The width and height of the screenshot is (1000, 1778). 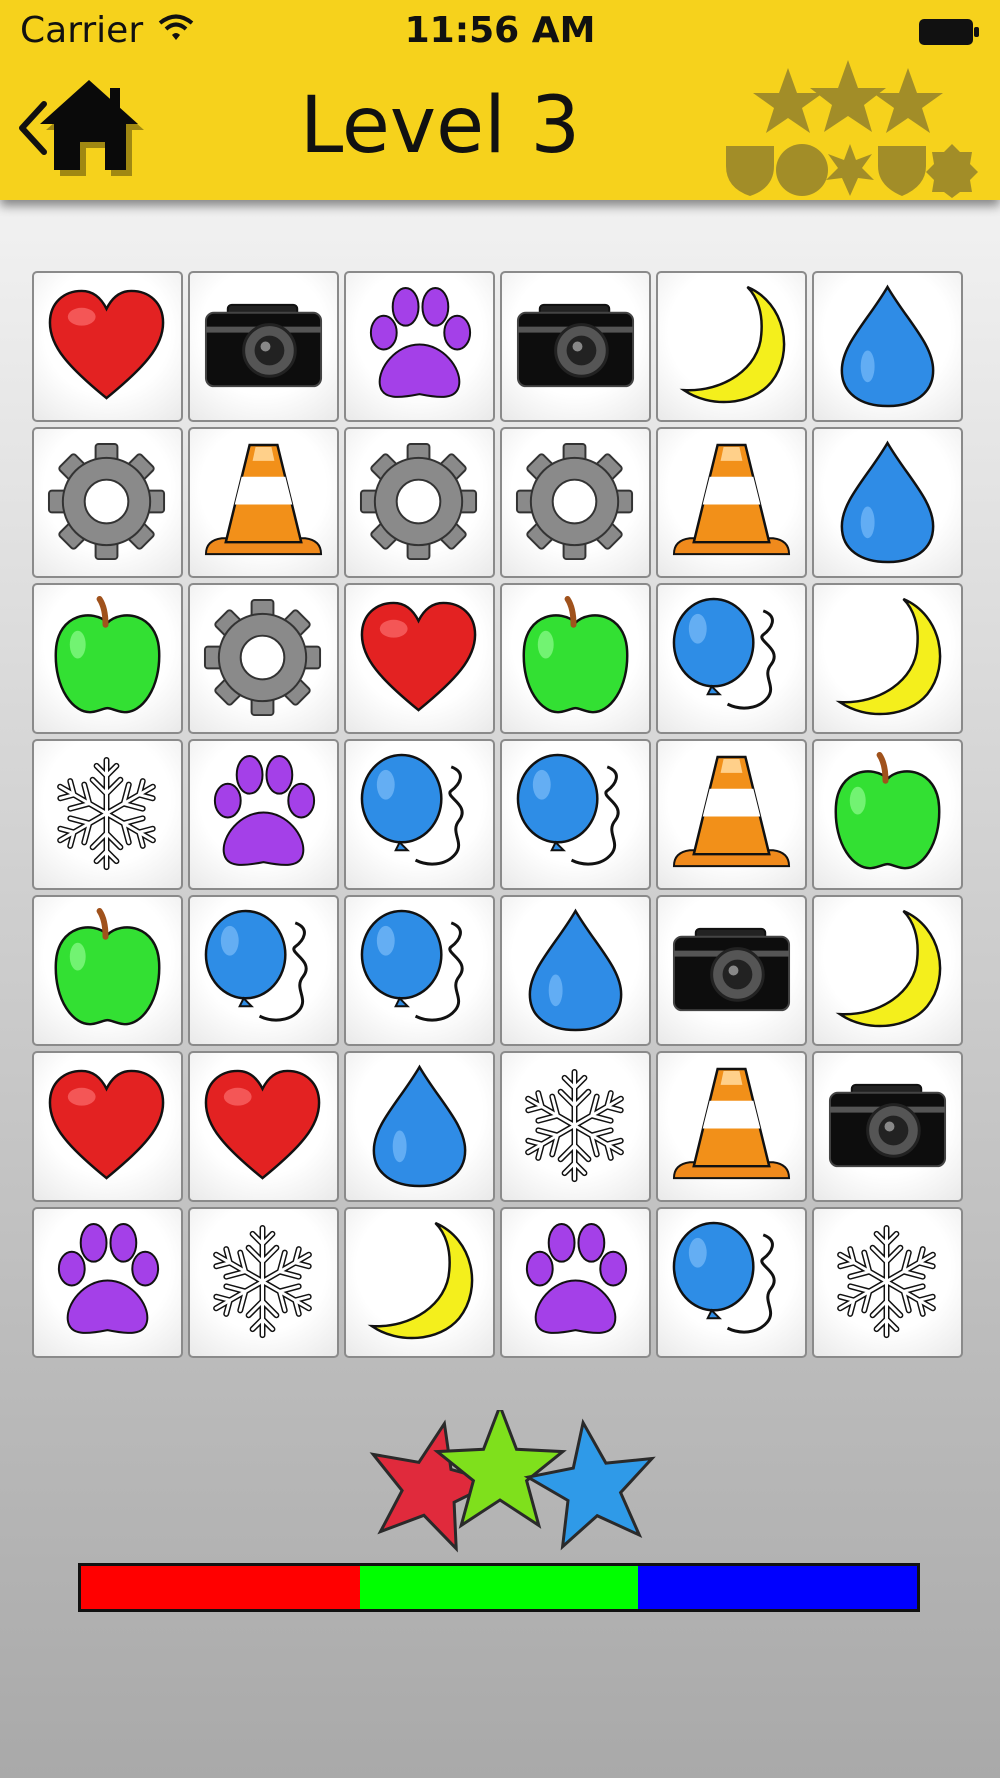 I want to click on blue-star, so click(x=589, y=1484).